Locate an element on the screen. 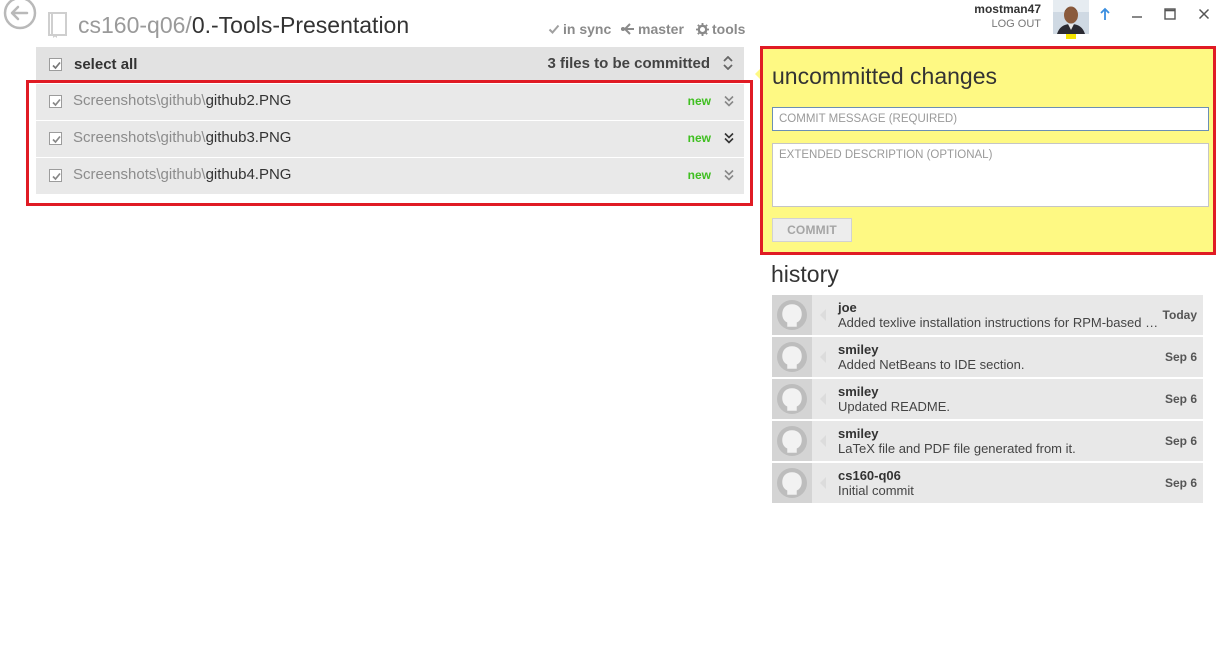  file-path: Screenshots\github\github2.PNG is located at coordinates (182, 100).